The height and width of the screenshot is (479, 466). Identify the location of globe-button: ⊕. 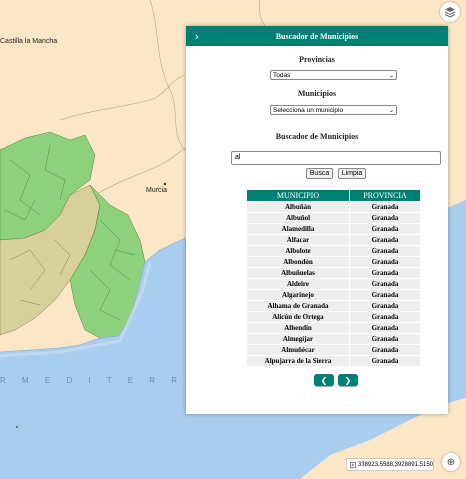
(451, 462).